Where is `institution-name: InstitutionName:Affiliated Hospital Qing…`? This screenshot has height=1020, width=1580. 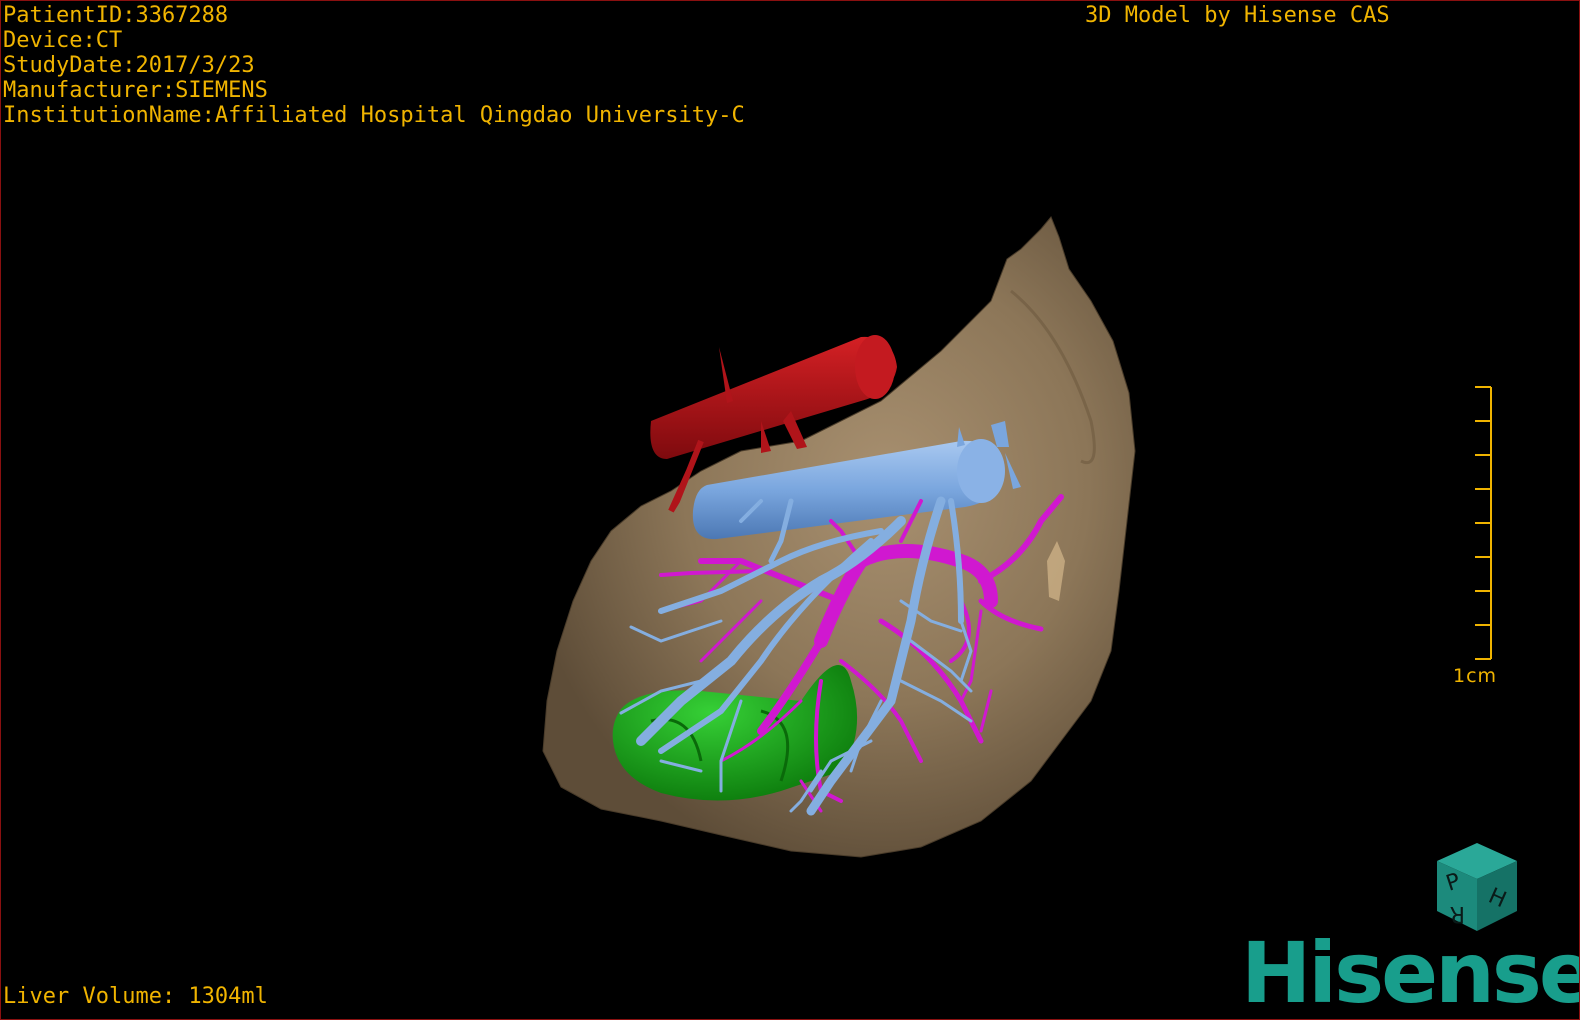 institution-name: InstitutionName:Affiliated Hospital Qing… is located at coordinates (374, 115).